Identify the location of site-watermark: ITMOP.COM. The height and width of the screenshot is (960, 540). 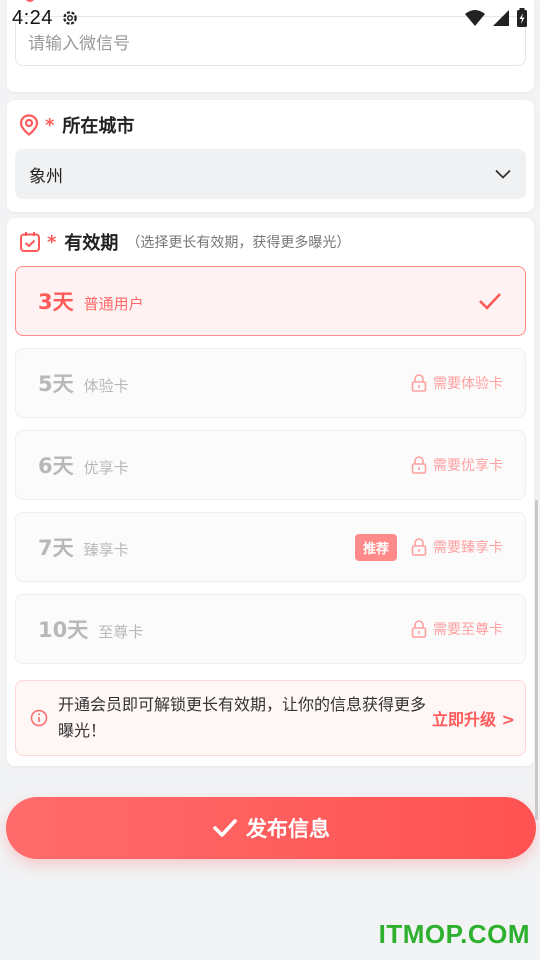
(454, 934).